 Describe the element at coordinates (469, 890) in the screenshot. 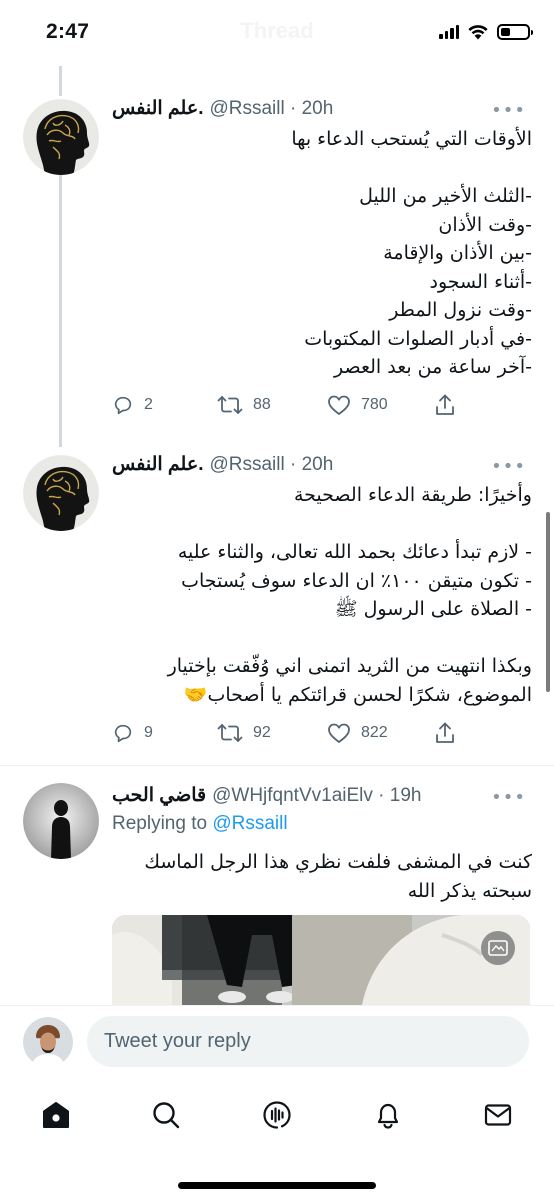

I see `tweet-line: سبحته يذكر الله` at that location.